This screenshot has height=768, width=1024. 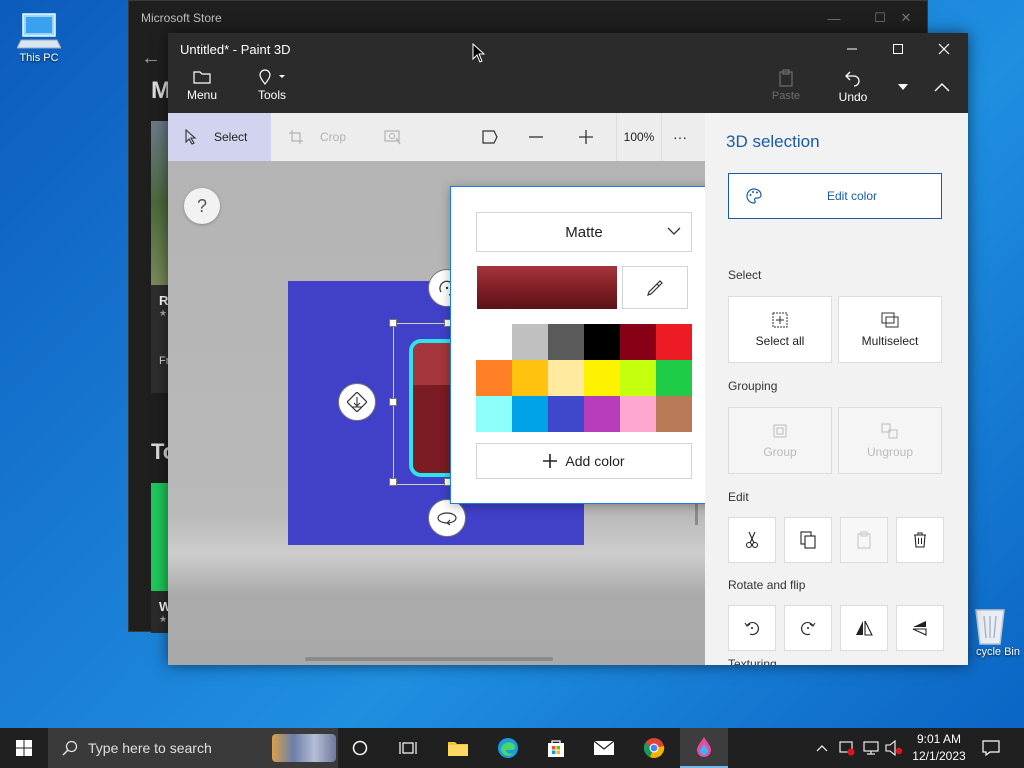 I want to click on paste-button: Paste, so click(x=786, y=85).